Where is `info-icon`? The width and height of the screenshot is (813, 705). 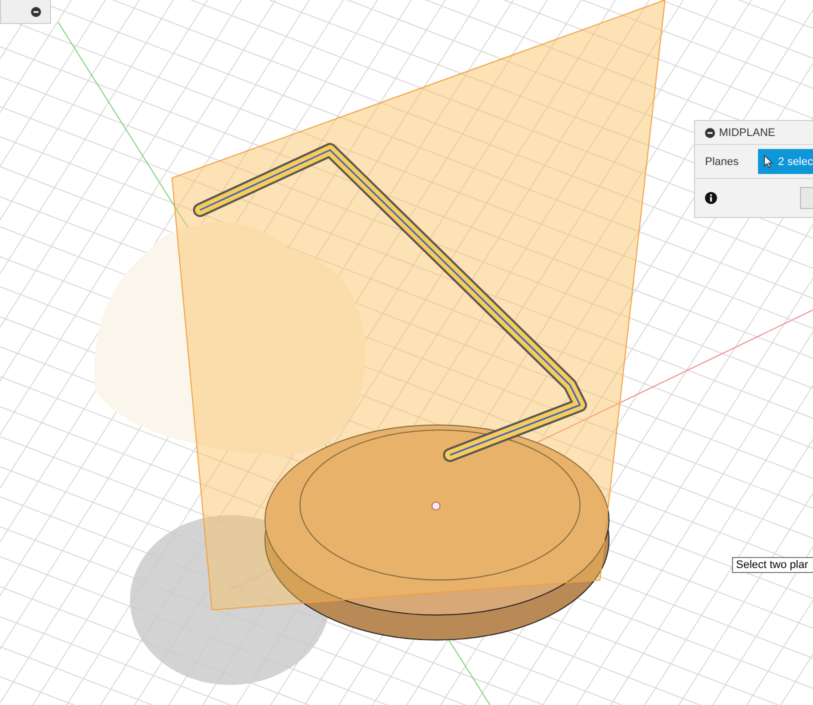
info-icon is located at coordinates (711, 198).